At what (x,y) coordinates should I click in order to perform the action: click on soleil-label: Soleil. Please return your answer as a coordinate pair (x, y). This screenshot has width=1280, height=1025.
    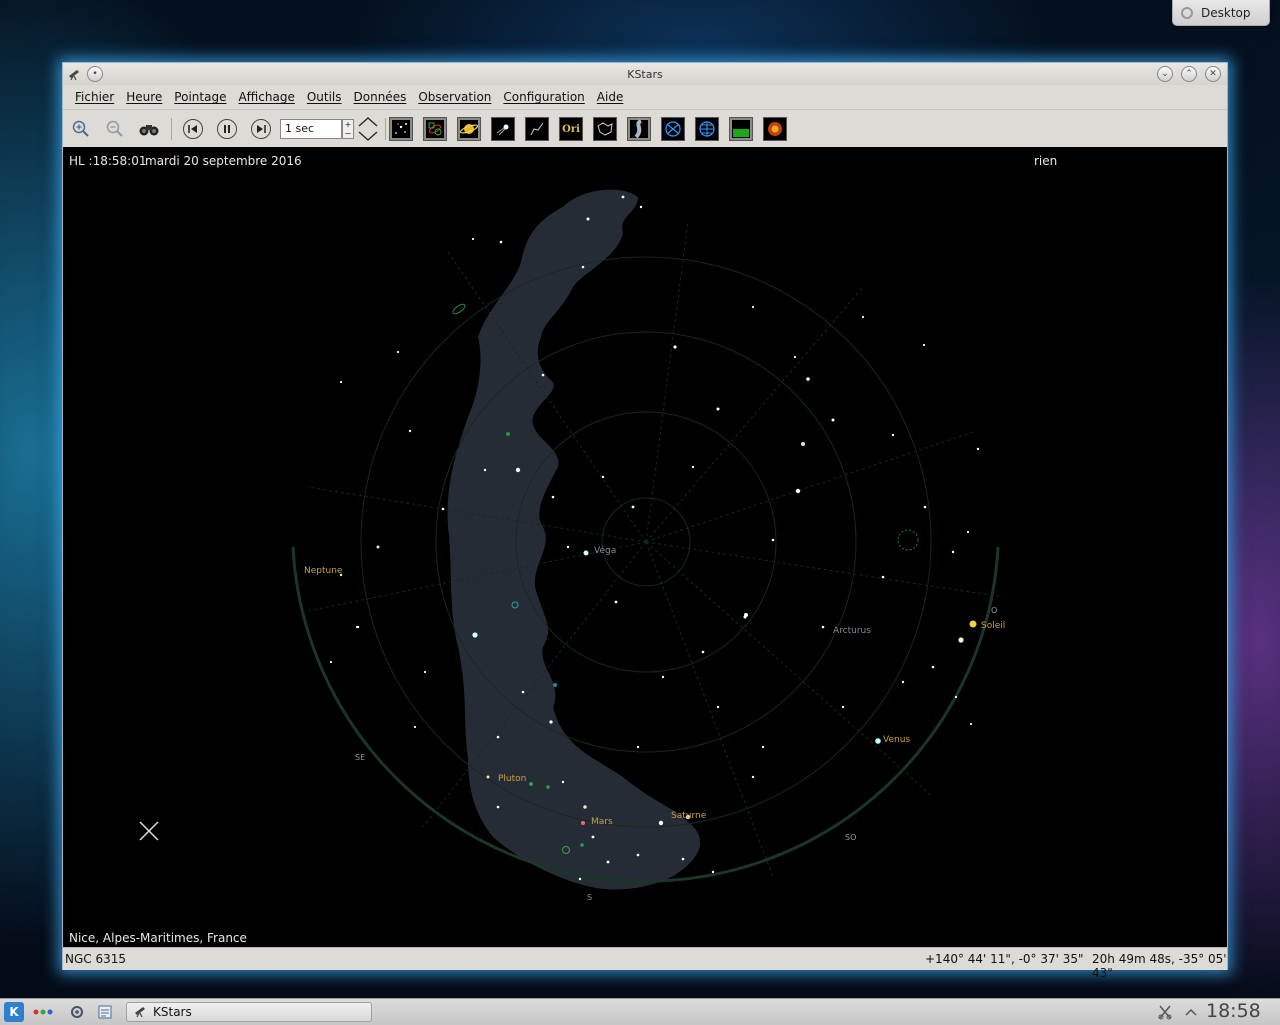
    Looking at the image, I should click on (993, 626).